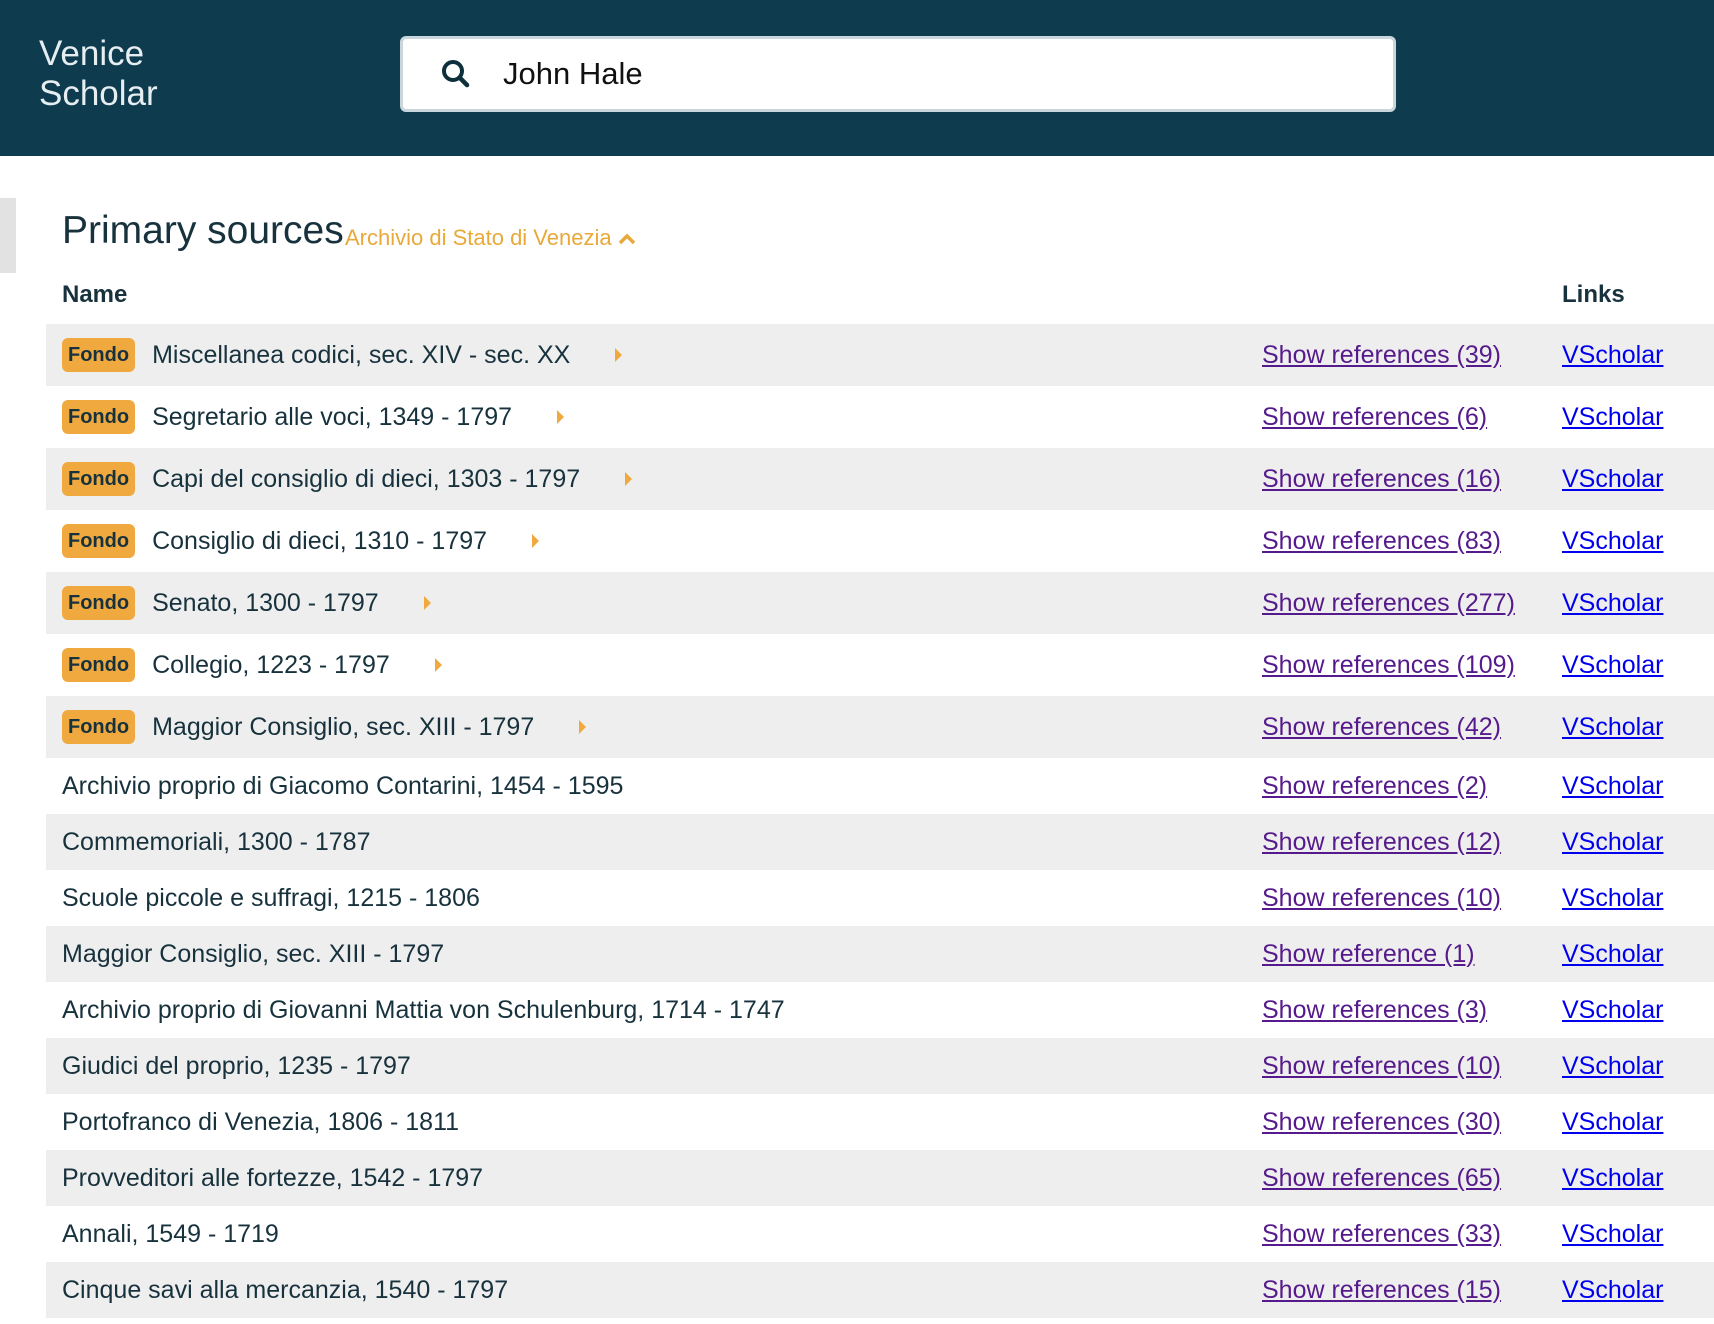  Describe the element at coordinates (1374, 786) in the screenshot. I see `show-references-link: Show references (2)` at that location.